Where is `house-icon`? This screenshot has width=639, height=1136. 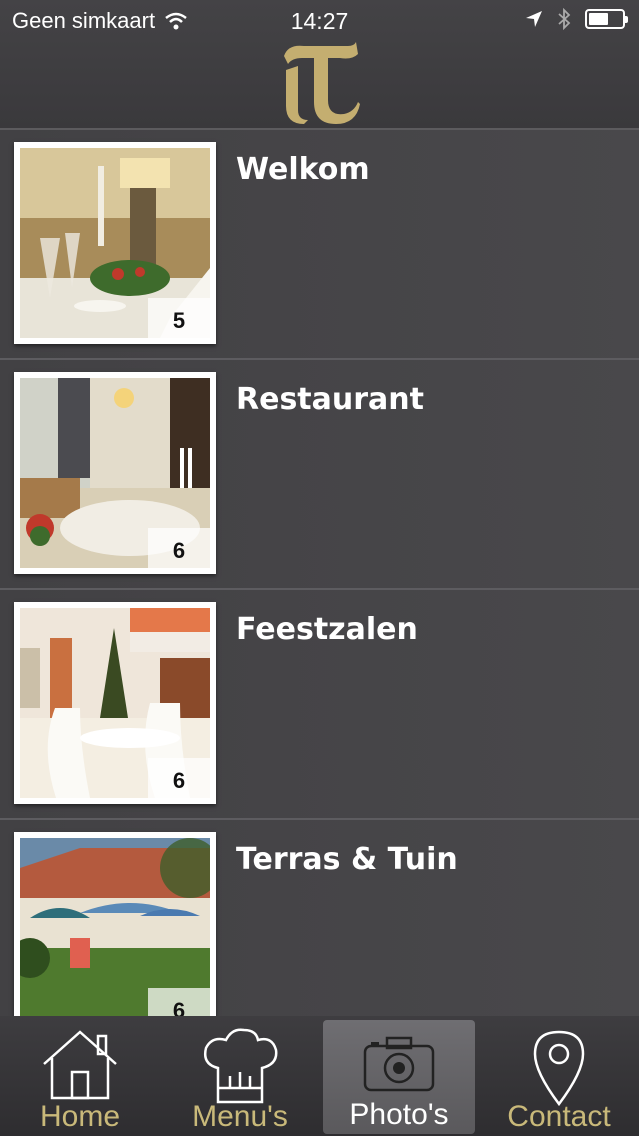
house-icon is located at coordinates (80, 1065).